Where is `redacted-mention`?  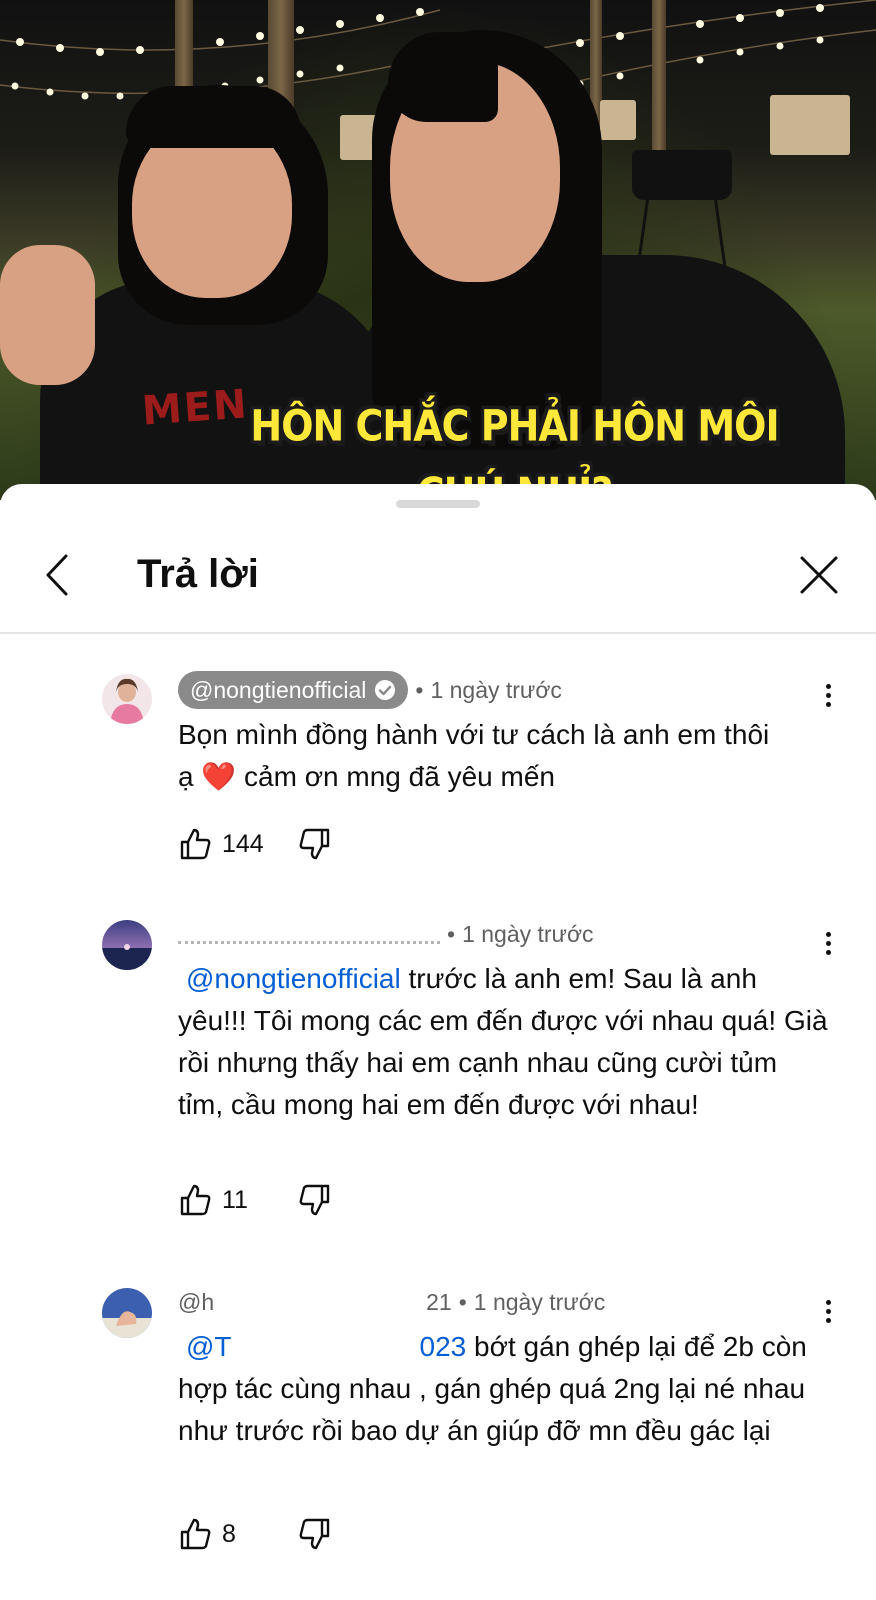 redacted-mention is located at coordinates (325, 1348).